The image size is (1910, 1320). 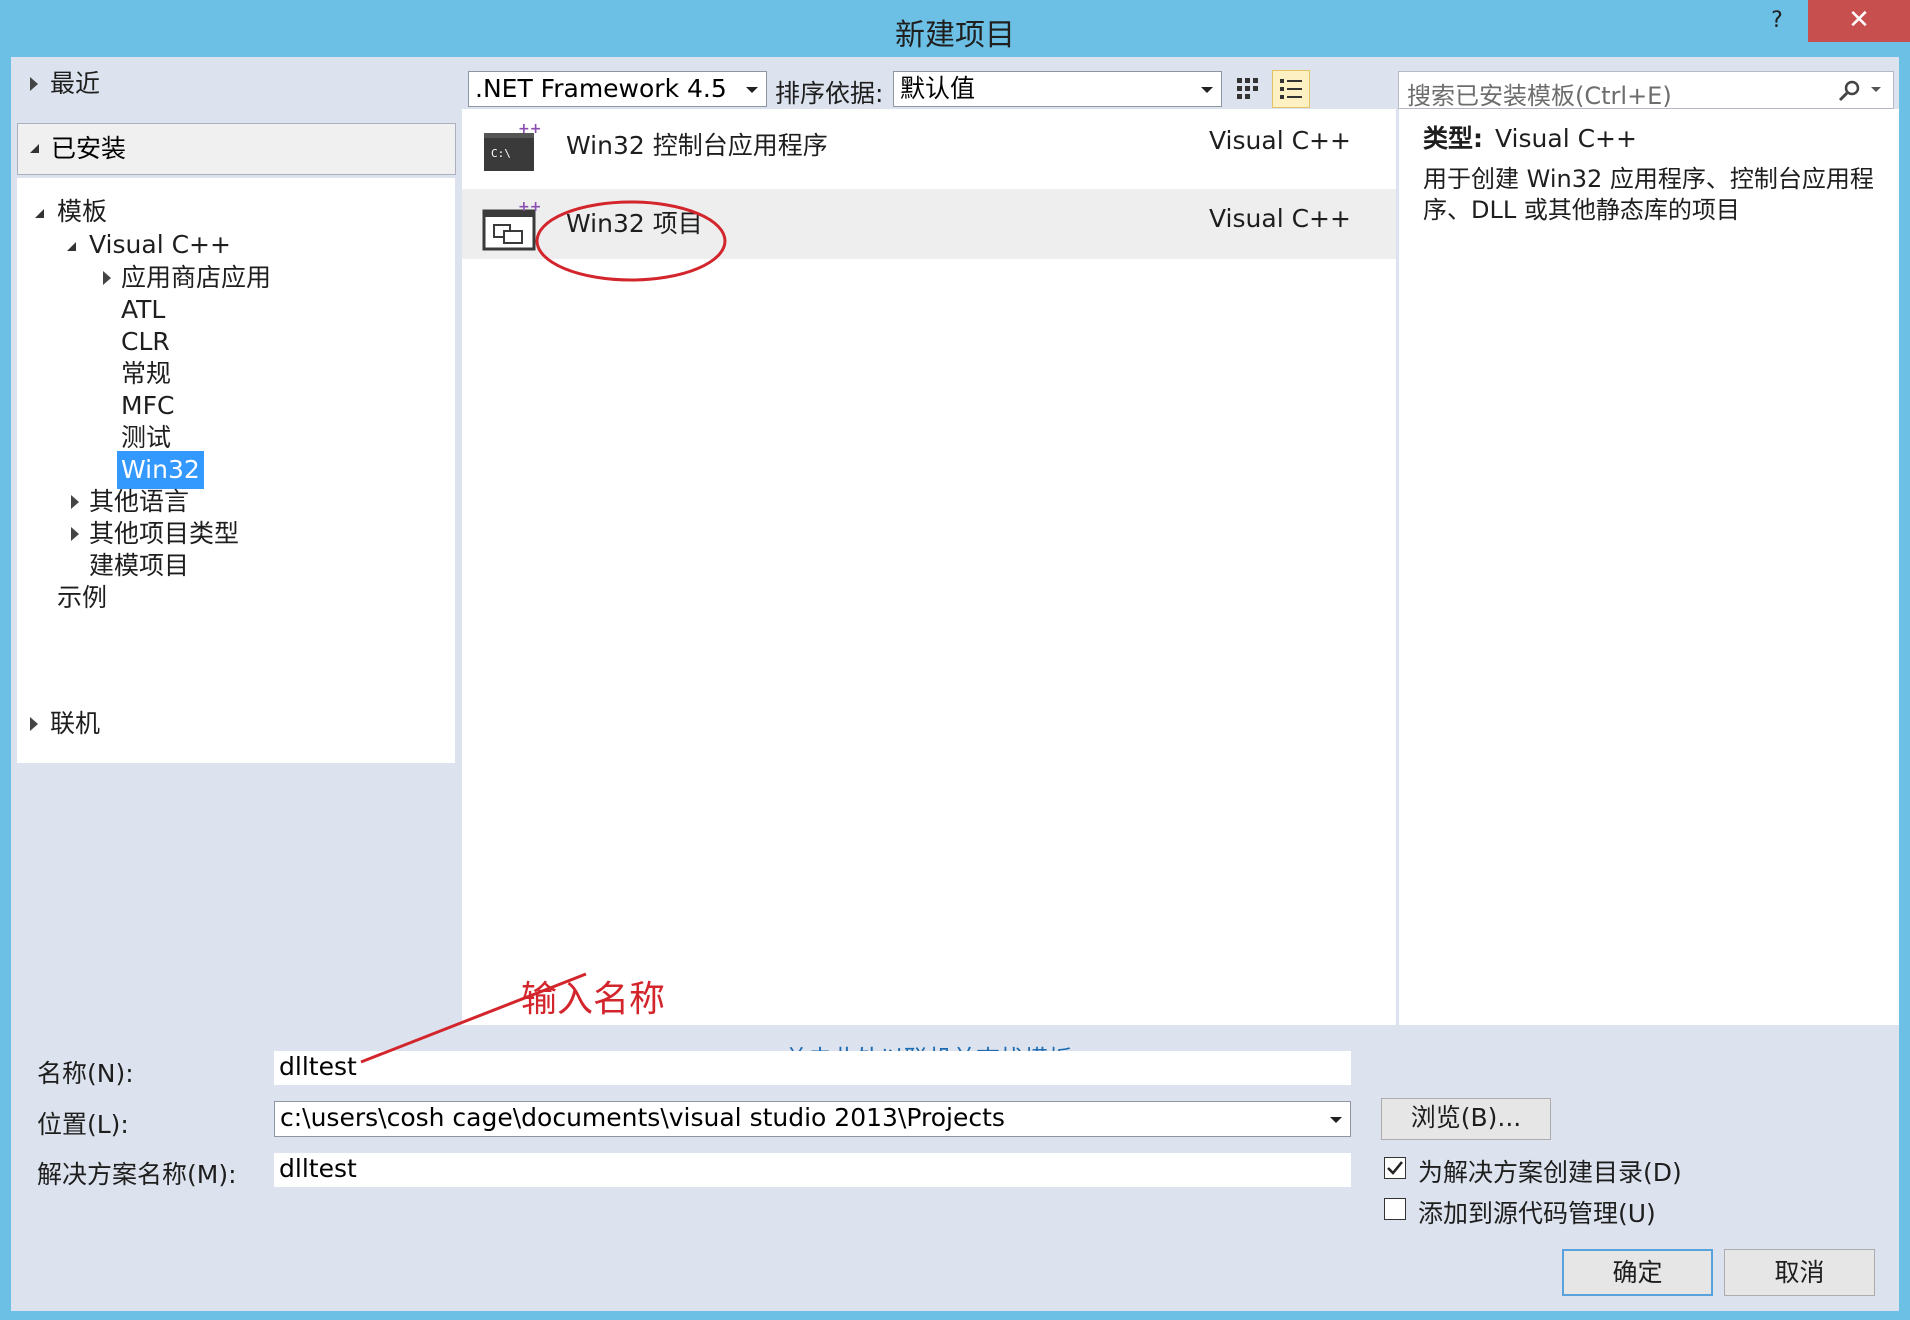 What do you see at coordinates (75, 723) in the screenshot?
I see `tree-label: 联机` at bounding box center [75, 723].